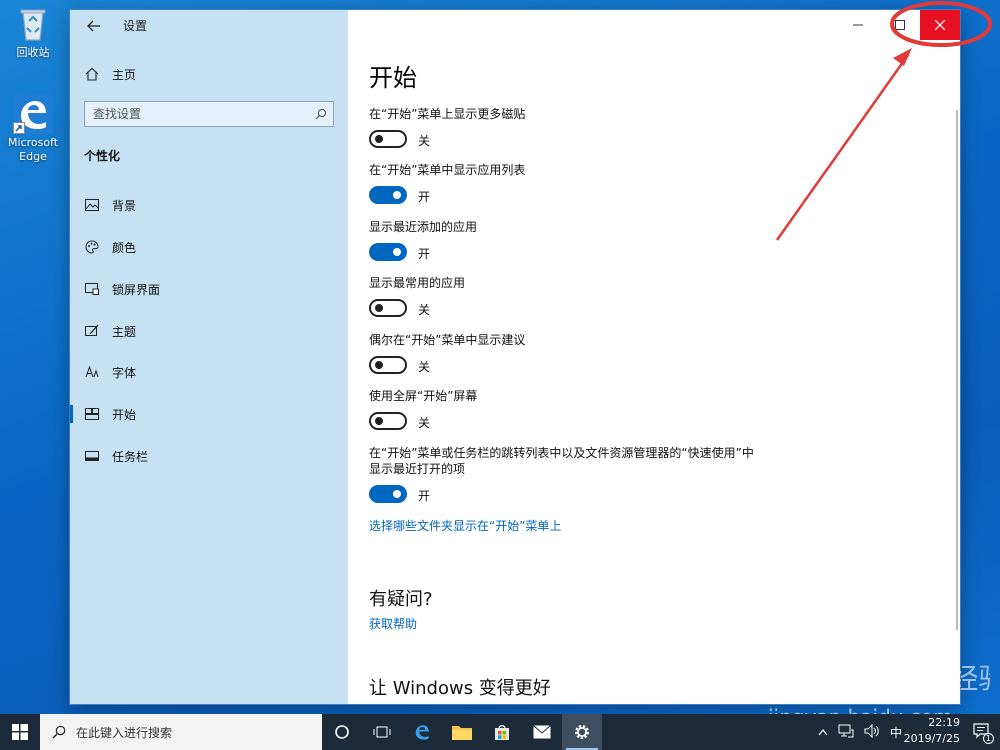 This screenshot has width=1000, height=750. What do you see at coordinates (124, 331) in the screenshot?
I see `sidebar-item-label: 主题` at bounding box center [124, 331].